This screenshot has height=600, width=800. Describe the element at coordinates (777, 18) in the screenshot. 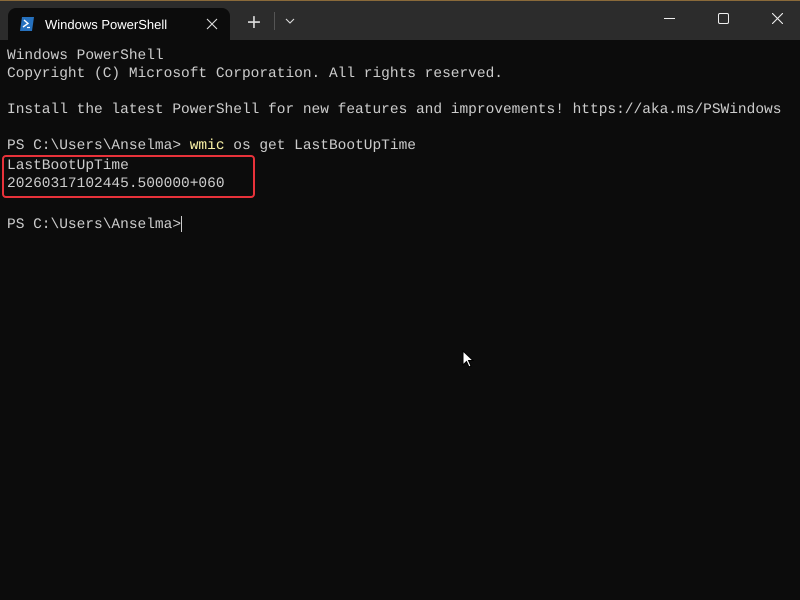

I see `close-icon` at that location.